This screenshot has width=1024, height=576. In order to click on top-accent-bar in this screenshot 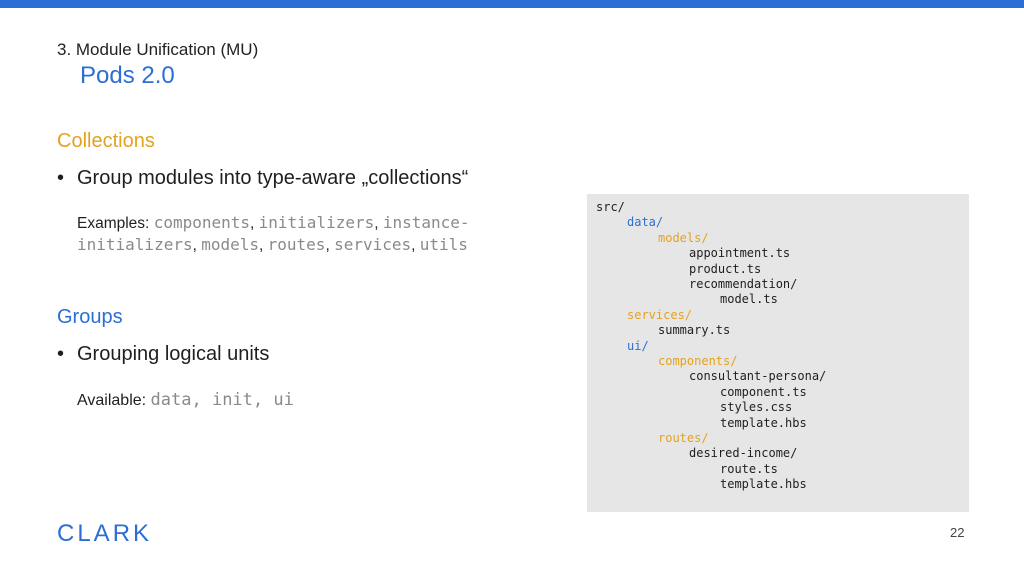, I will do `click(512, 4)`.